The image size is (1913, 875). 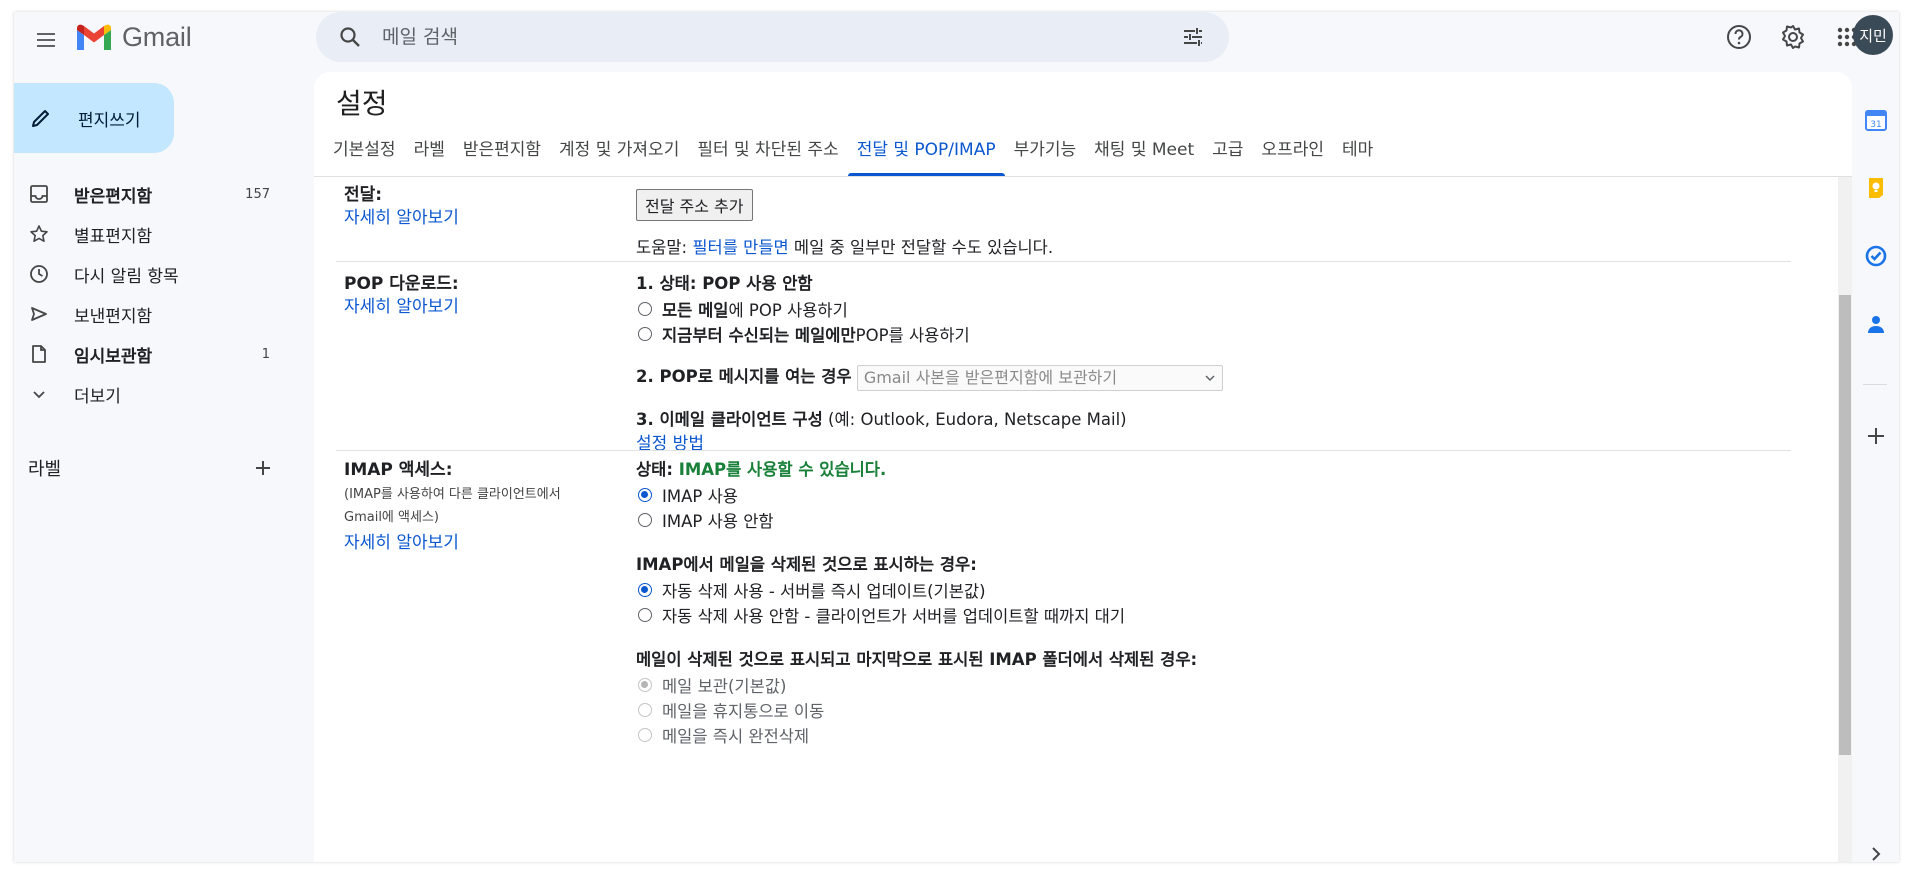 I want to click on pop-title: POP 다운로드:, so click(x=401, y=284).